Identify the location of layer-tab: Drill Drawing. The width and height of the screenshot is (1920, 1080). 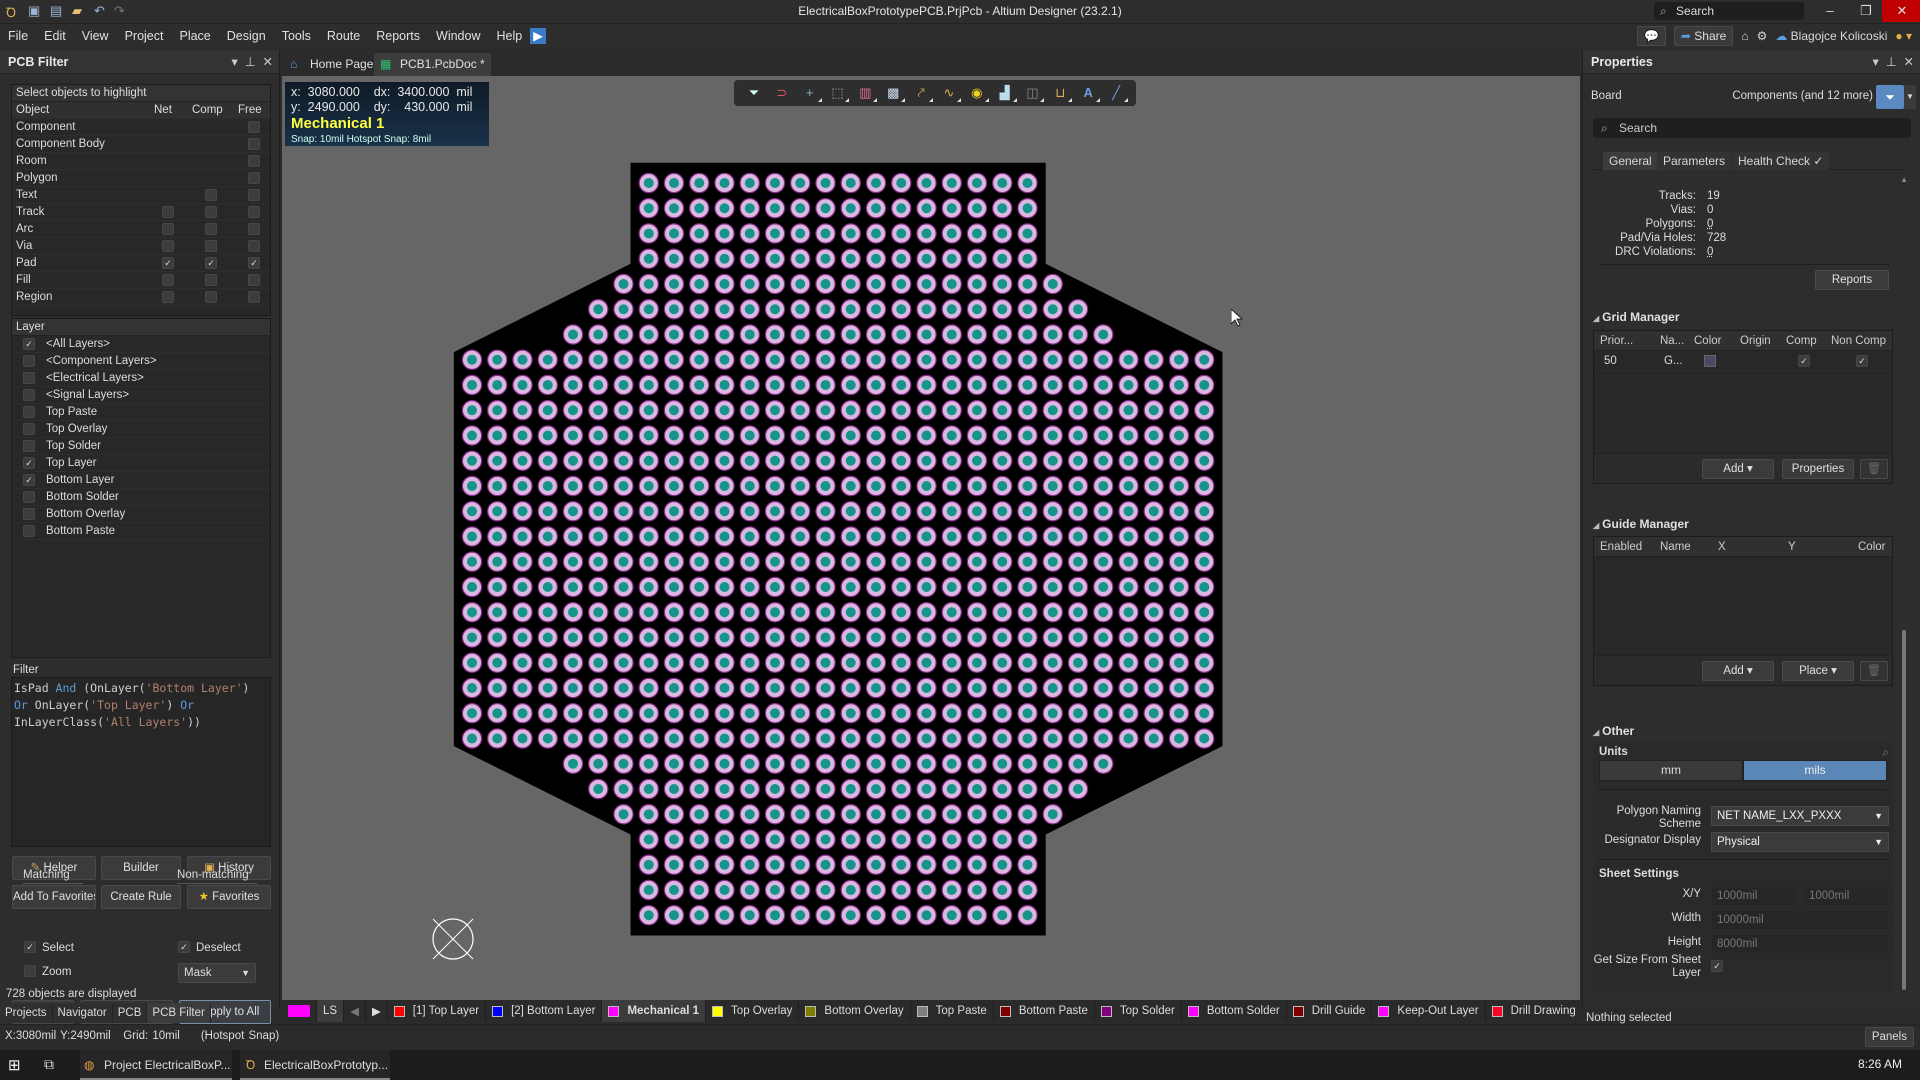
(1534, 1011).